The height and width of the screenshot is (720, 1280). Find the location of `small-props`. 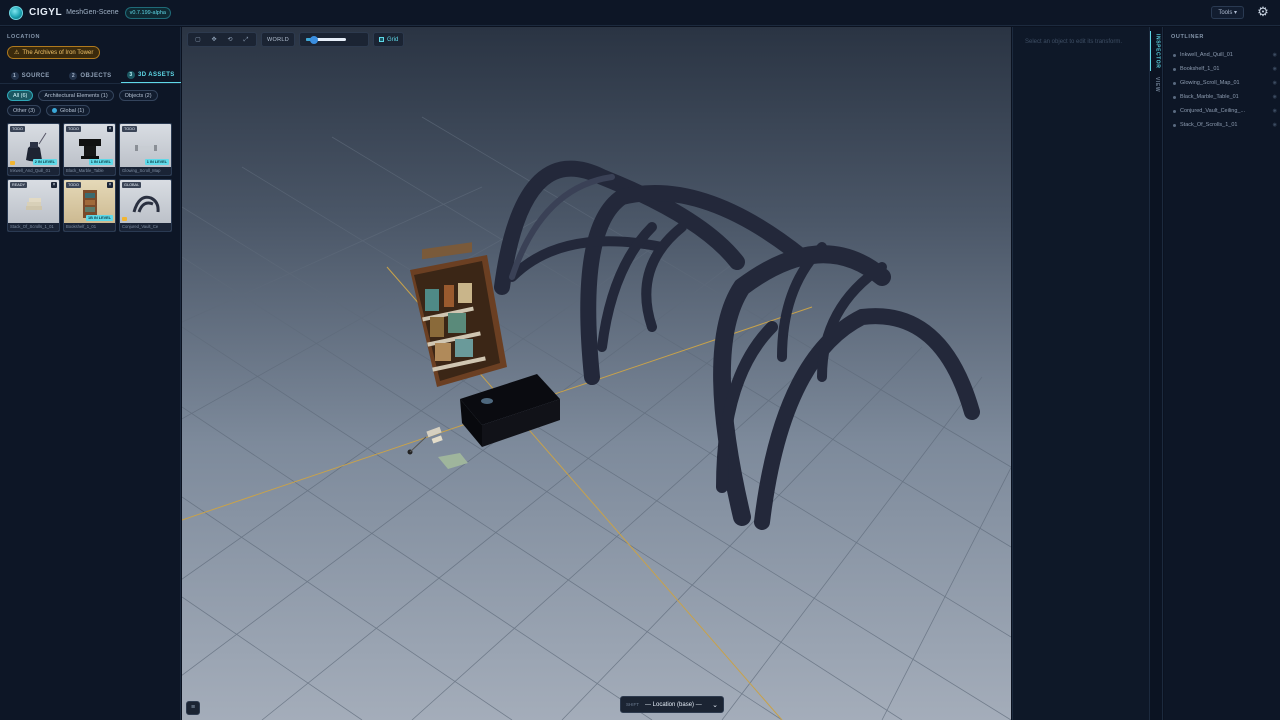

small-props is located at coordinates (438, 447).